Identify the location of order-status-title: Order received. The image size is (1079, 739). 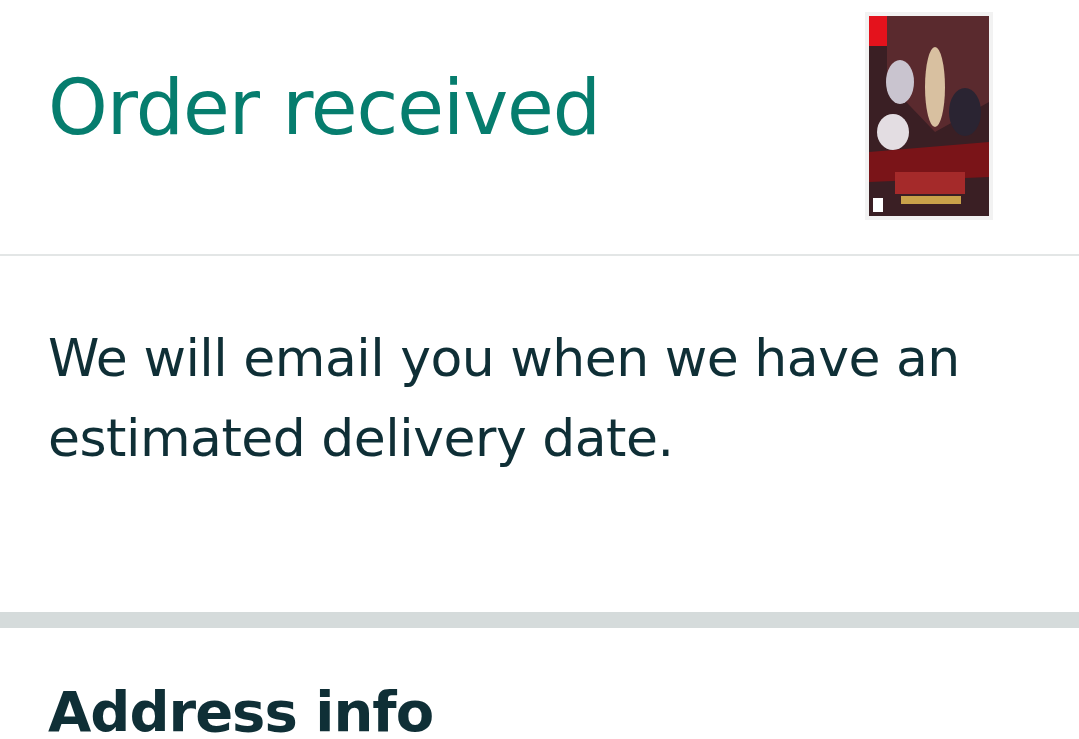
(324, 108).